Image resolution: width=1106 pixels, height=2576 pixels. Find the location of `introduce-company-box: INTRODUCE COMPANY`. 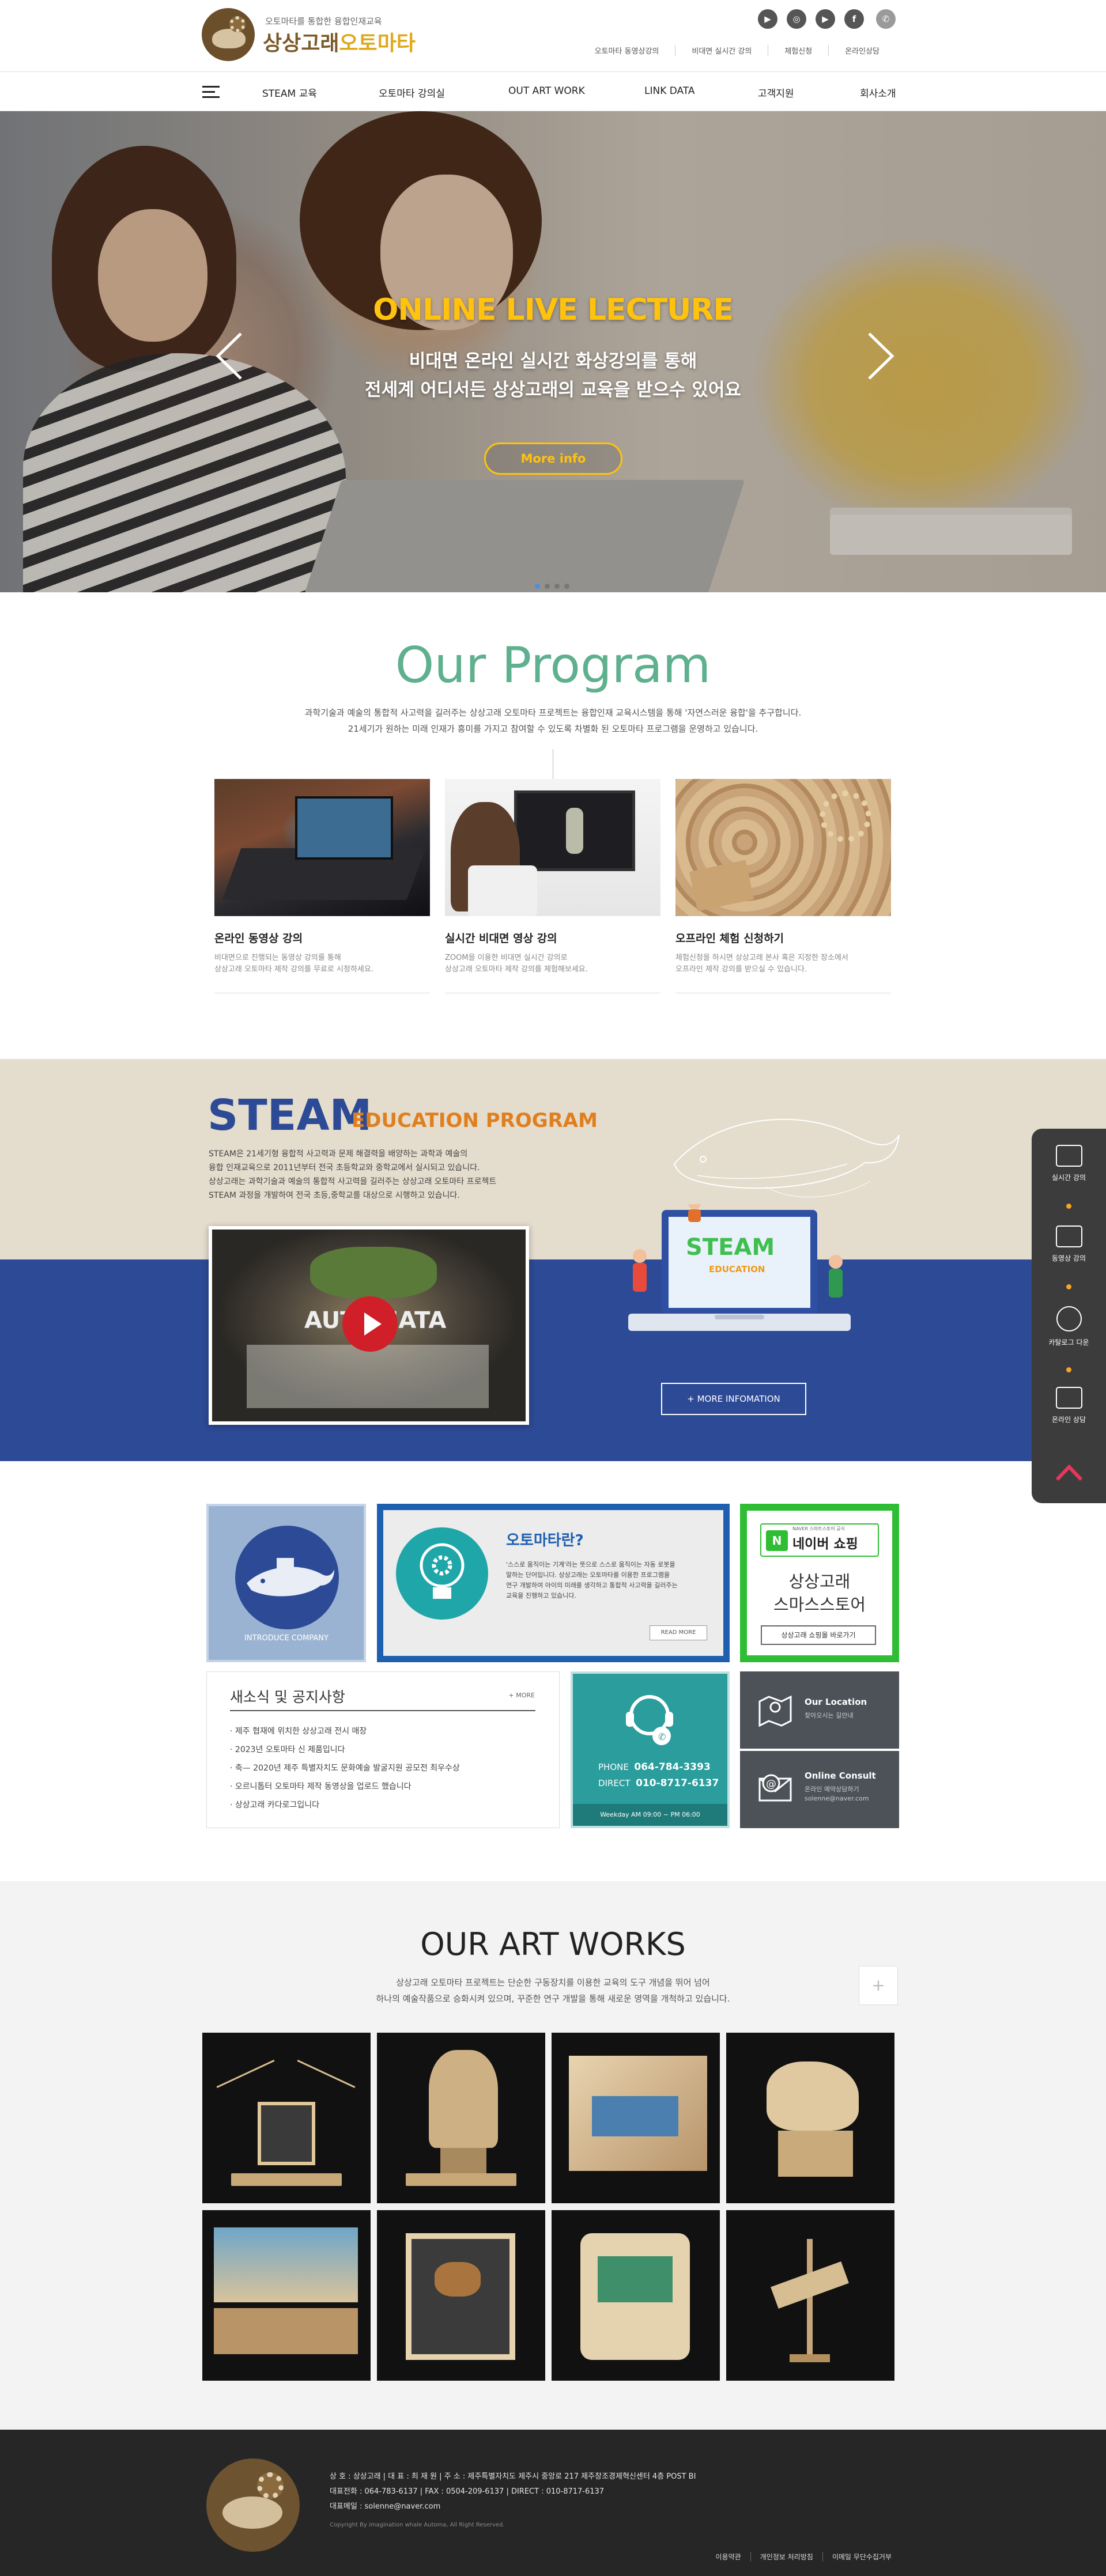

introduce-company-box: INTRODUCE COMPANY is located at coordinates (286, 1583).